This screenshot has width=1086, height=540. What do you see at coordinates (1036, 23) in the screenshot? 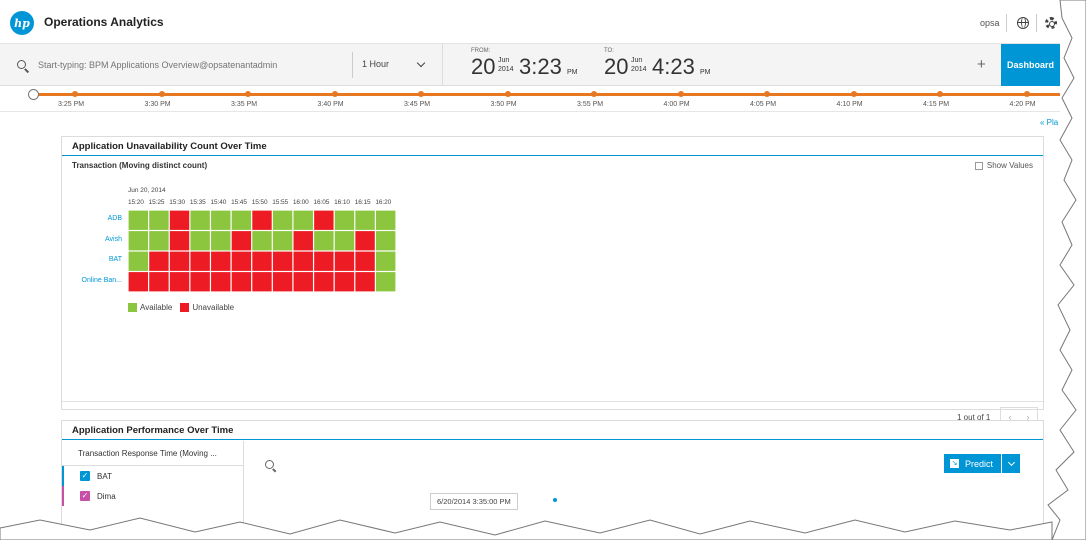
I see `header-divider` at bounding box center [1036, 23].